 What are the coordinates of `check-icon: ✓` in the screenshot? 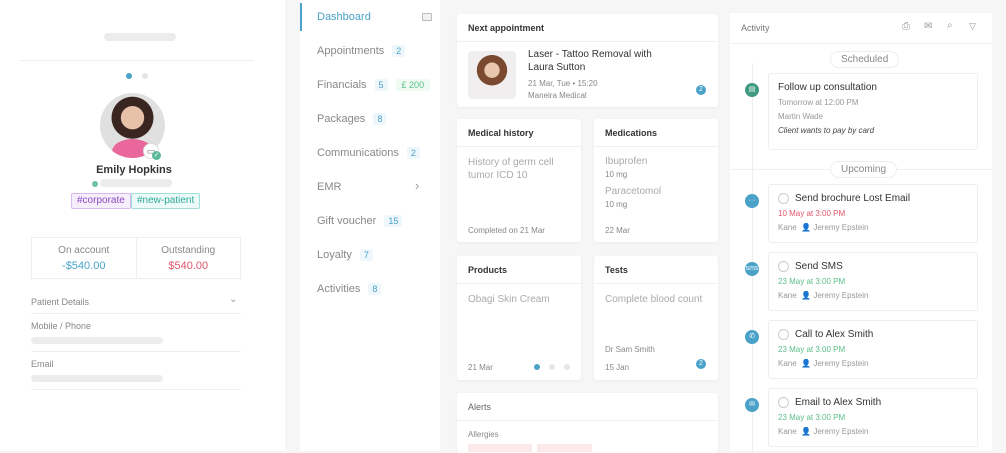 It's located at (156, 155).